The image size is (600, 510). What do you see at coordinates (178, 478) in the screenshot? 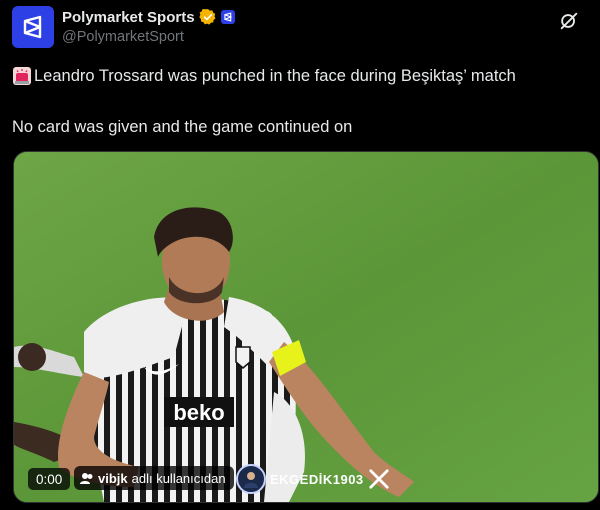
I see `credit-suffix: adlı kullanıcıdan` at bounding box center [178, 478].